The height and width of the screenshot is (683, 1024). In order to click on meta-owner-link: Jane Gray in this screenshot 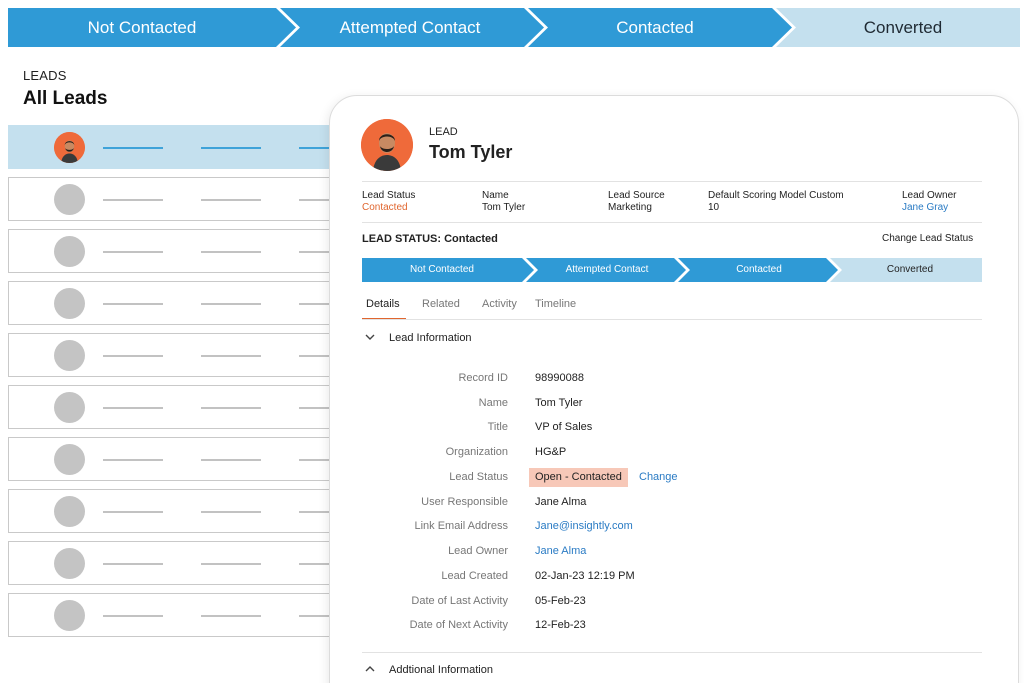, I will do `click(925, 207)`.